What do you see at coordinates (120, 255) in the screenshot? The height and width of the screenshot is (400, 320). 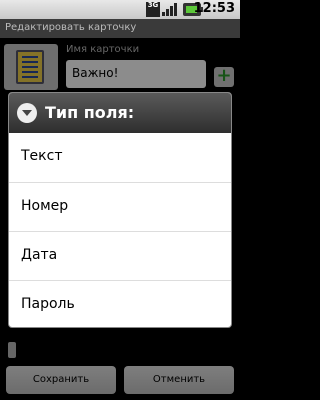 I see `option-date: Дата` at bounding box center [120, 255].